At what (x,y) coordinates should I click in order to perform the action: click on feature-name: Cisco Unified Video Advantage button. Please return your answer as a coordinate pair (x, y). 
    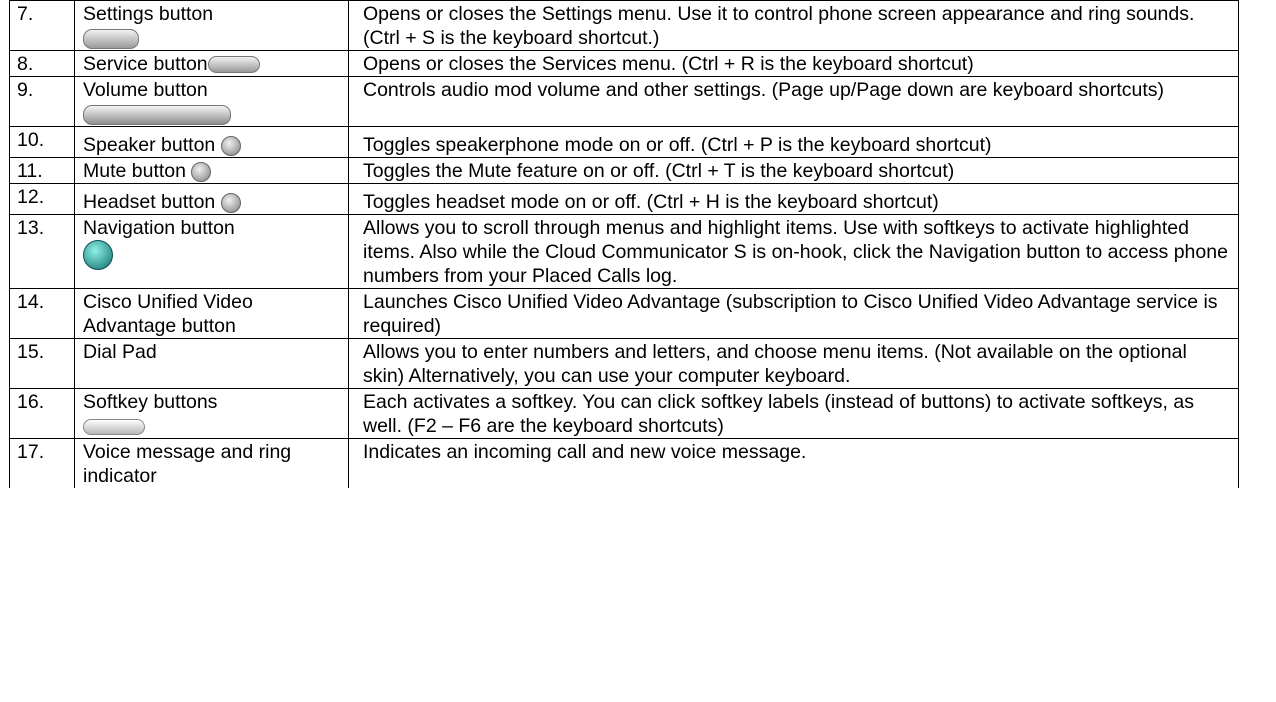
    Looking at the image, I should click on (211, 313).